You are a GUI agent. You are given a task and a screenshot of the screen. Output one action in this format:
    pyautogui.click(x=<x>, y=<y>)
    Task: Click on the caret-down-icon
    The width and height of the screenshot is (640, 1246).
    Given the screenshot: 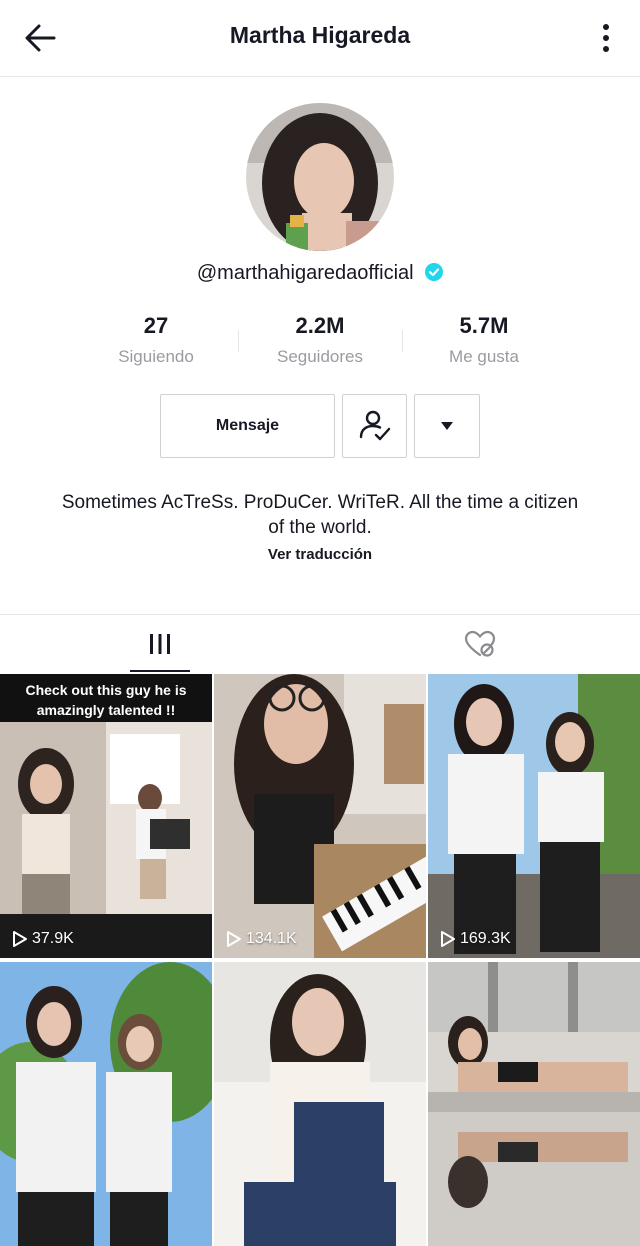 What is the action you would take?
    pyautogui.click(x=447, y=426)
    